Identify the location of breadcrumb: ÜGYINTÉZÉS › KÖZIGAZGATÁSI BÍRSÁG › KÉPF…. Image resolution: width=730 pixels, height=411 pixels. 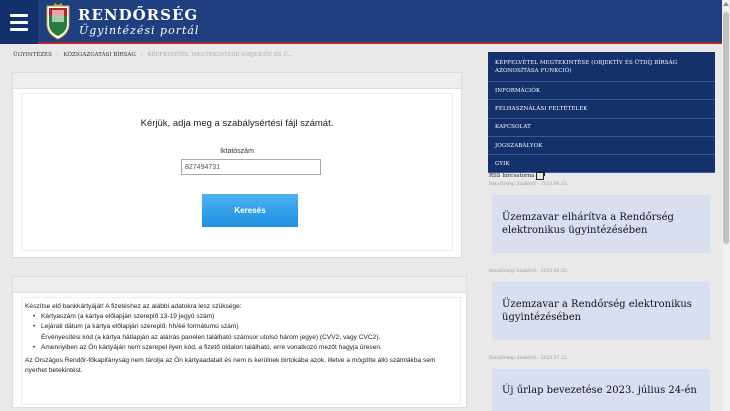
(153, 55).